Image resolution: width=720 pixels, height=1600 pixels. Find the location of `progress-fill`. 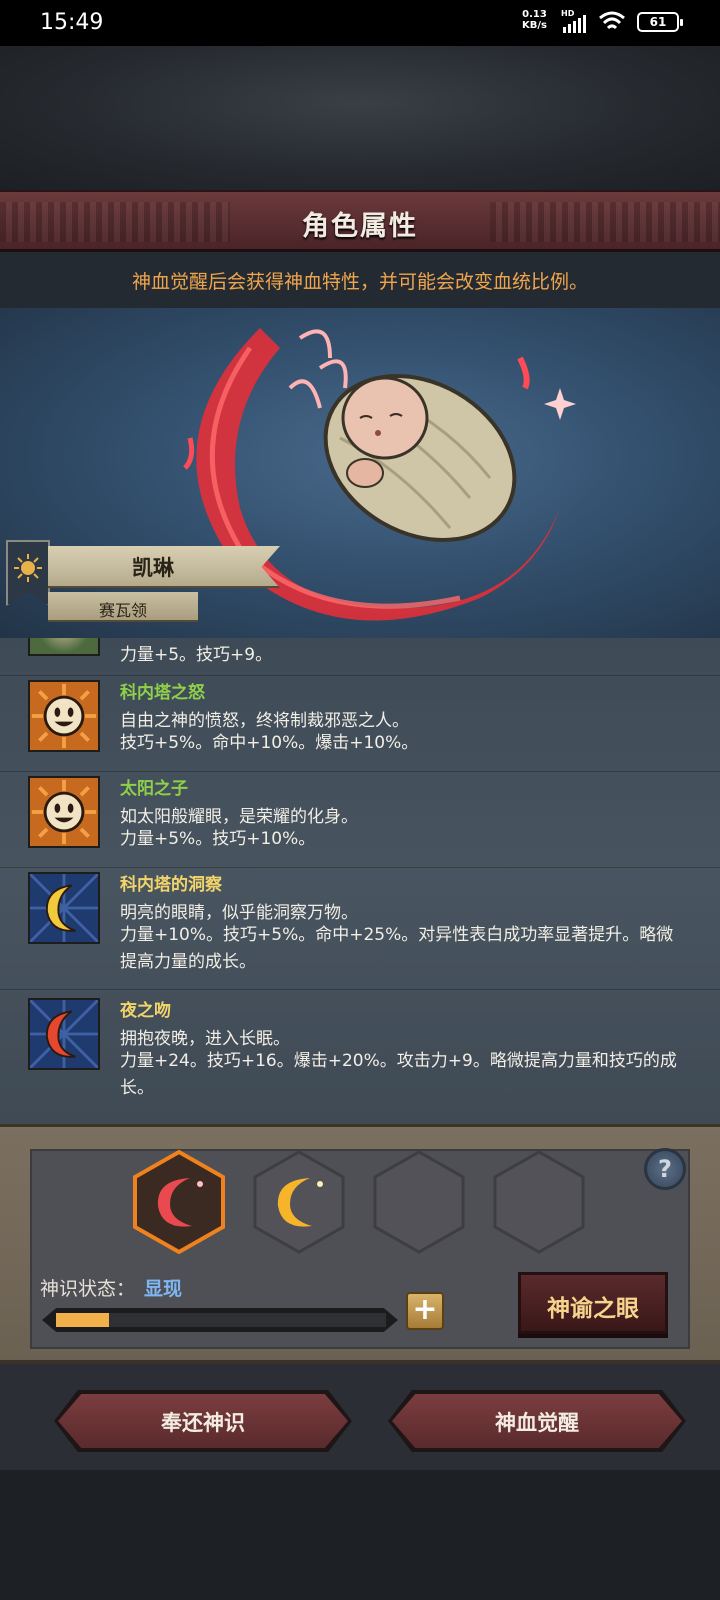

progress-fill is located at coordinates (82, 1320).